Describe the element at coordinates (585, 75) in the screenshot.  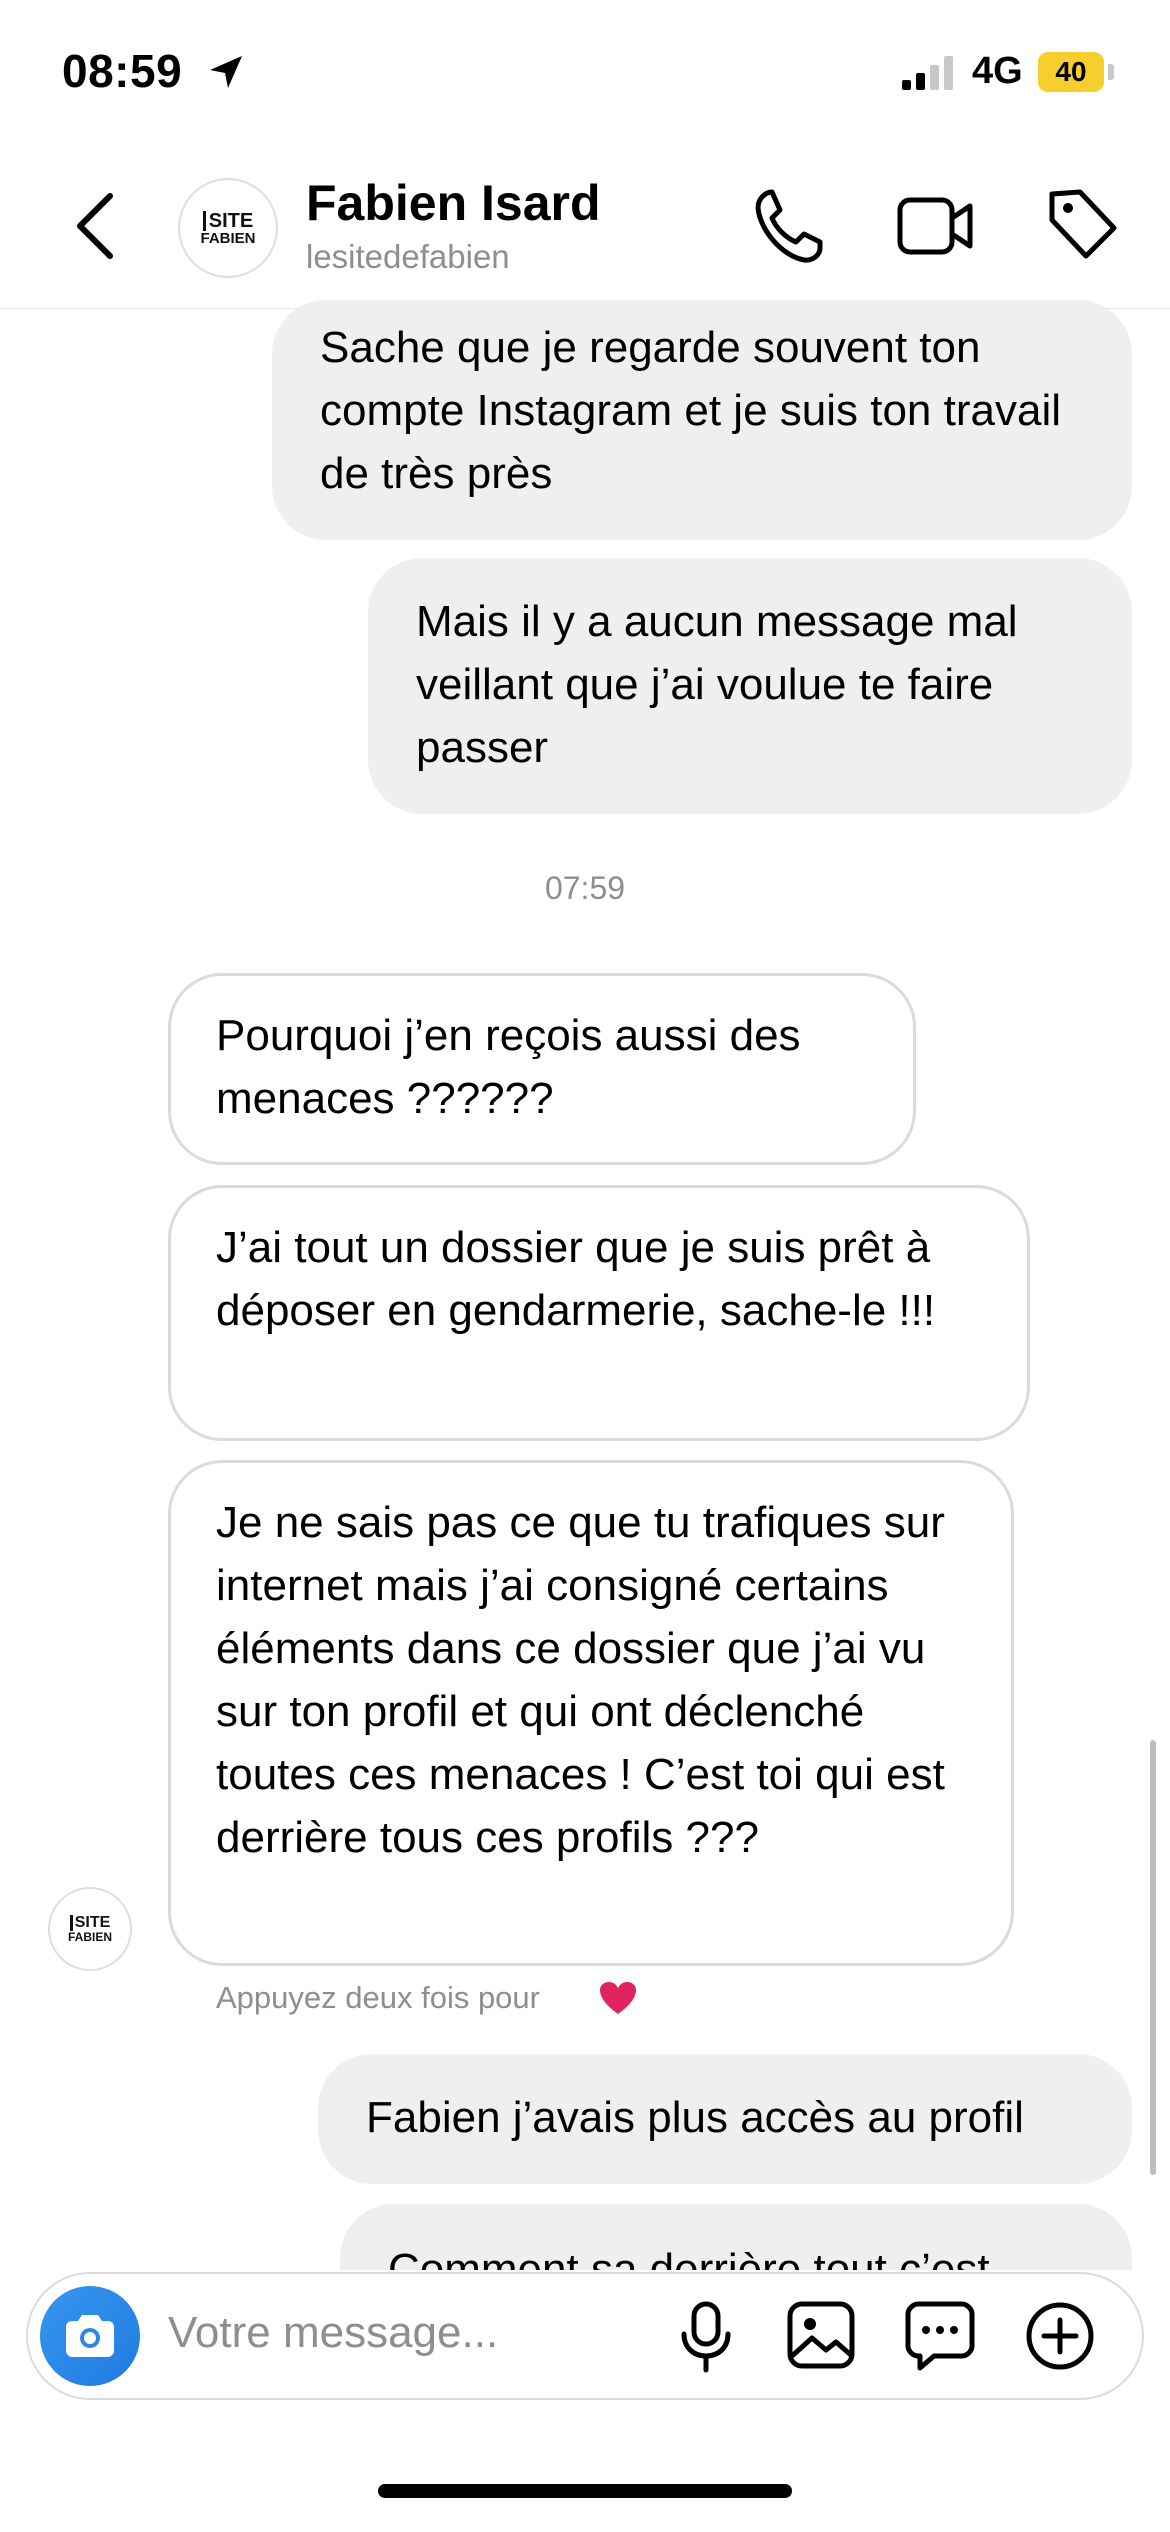
I see `status-bar: 08:59 4G 40` at that location.